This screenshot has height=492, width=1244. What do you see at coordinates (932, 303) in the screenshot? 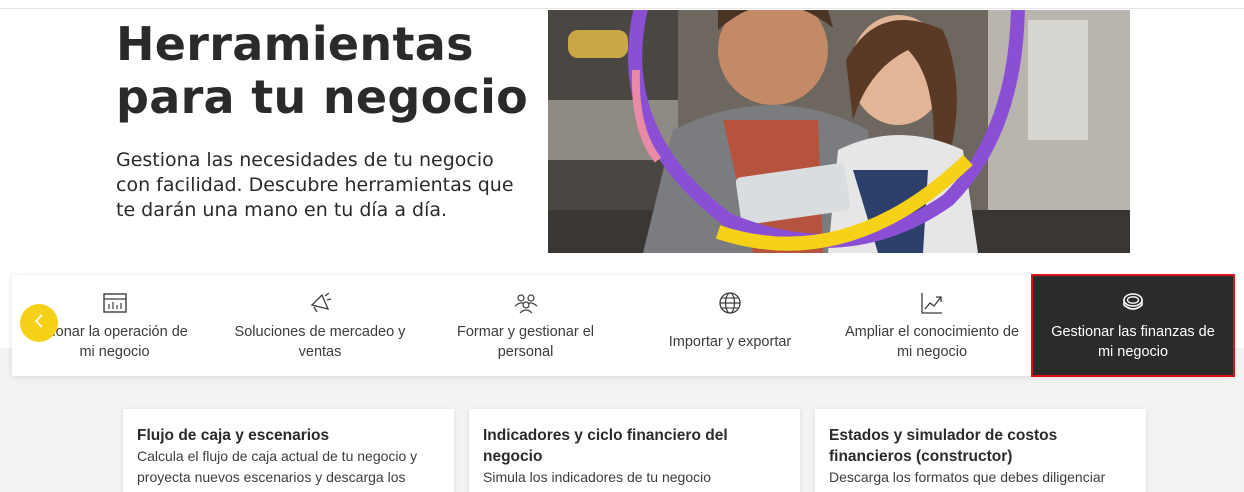
I see `growth-chart-icon` at bounding box center [932, 303].